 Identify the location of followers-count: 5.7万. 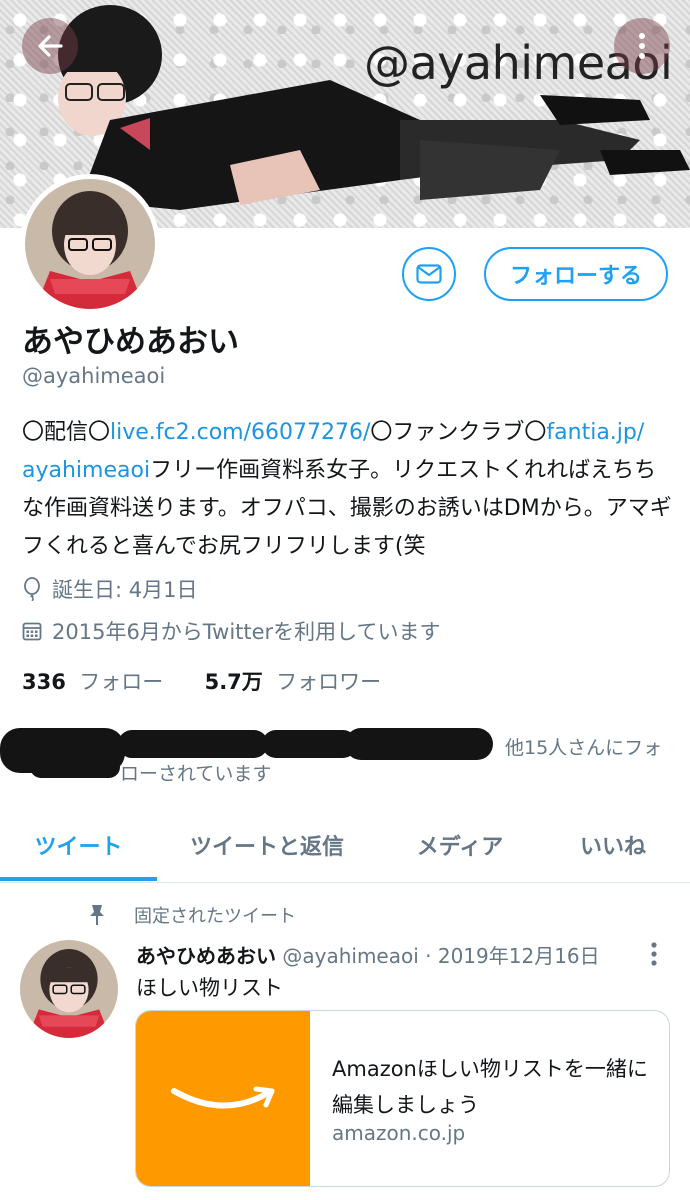
(233, 682).